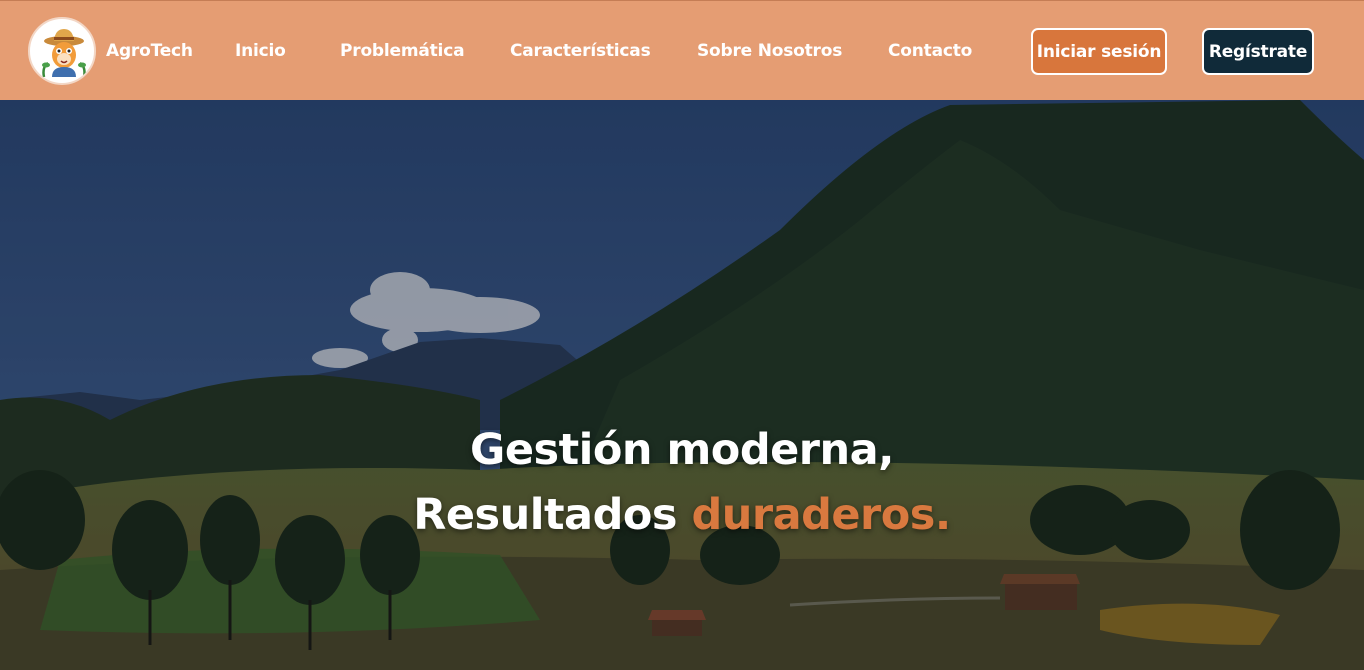 The width and height of the screenshot is (1364, 670). What do you see at coordinates (930, 51) in the screenshot?
I see `nav-link-contacto: Contacto` at bounding box center [930, 51].